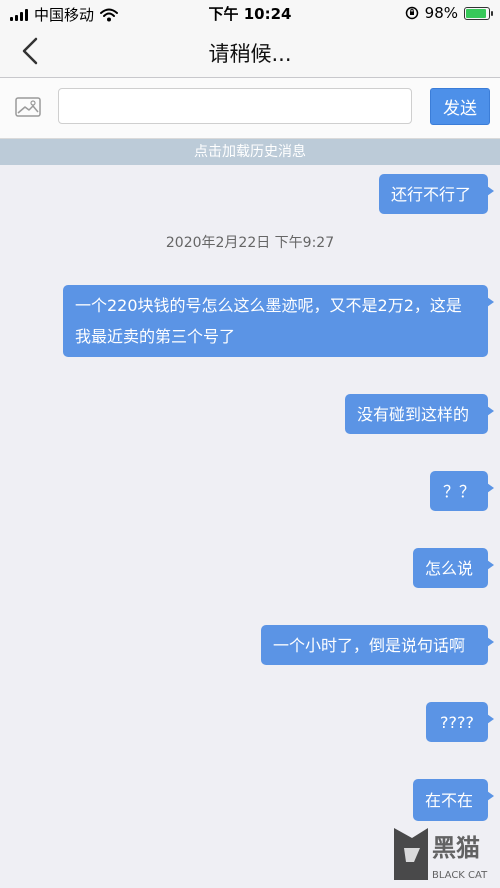 The height and width of the screenshot is (888, 500). What do you see at coordinates (250, 152) in the screenshot?
I see `load-history-button: 点击加载历史消息` at bounding box center [250, 152].